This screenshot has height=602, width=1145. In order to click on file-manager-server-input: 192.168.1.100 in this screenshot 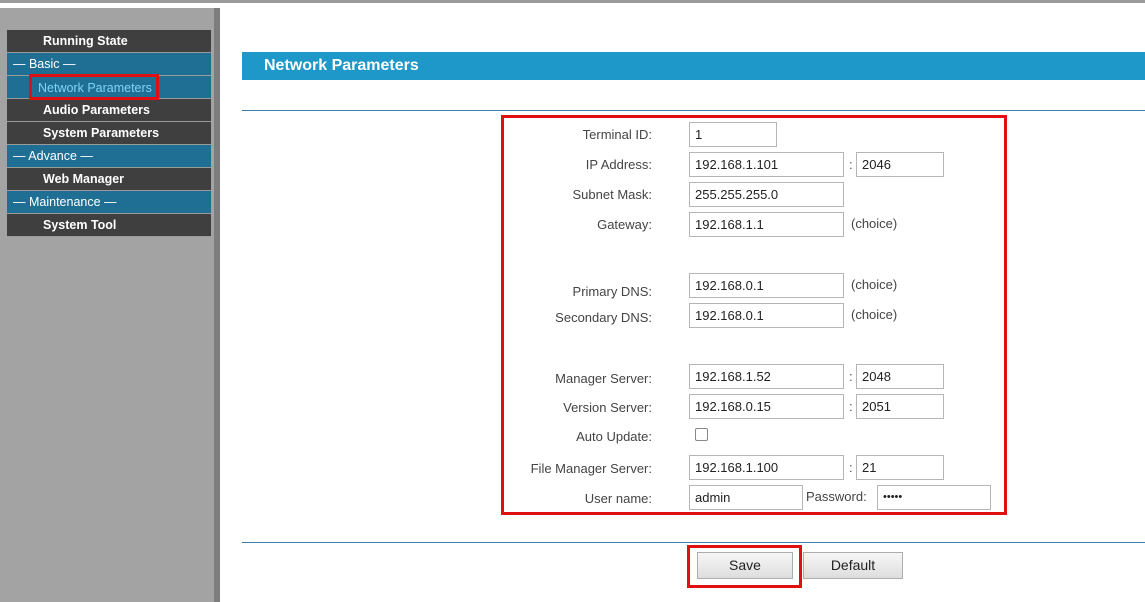, I will do `click(766, 467)`.